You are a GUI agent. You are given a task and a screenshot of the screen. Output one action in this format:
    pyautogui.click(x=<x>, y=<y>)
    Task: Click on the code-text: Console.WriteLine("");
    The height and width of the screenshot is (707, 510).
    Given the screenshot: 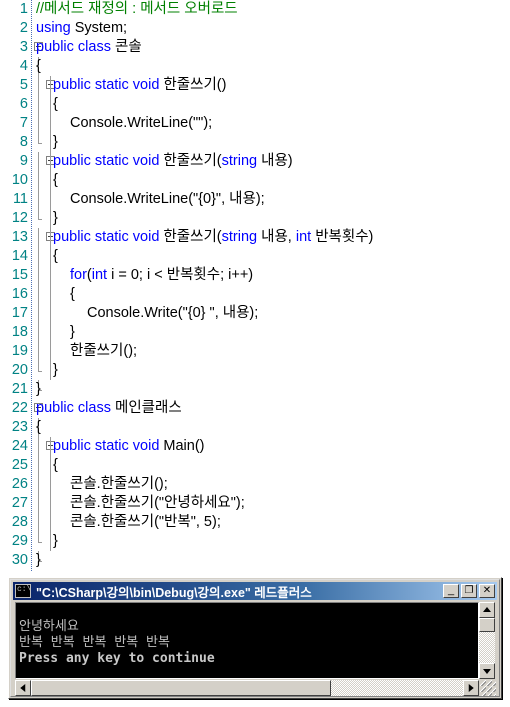 What is the action you would take?
    pyautogui.click(x=141, y=123)
    